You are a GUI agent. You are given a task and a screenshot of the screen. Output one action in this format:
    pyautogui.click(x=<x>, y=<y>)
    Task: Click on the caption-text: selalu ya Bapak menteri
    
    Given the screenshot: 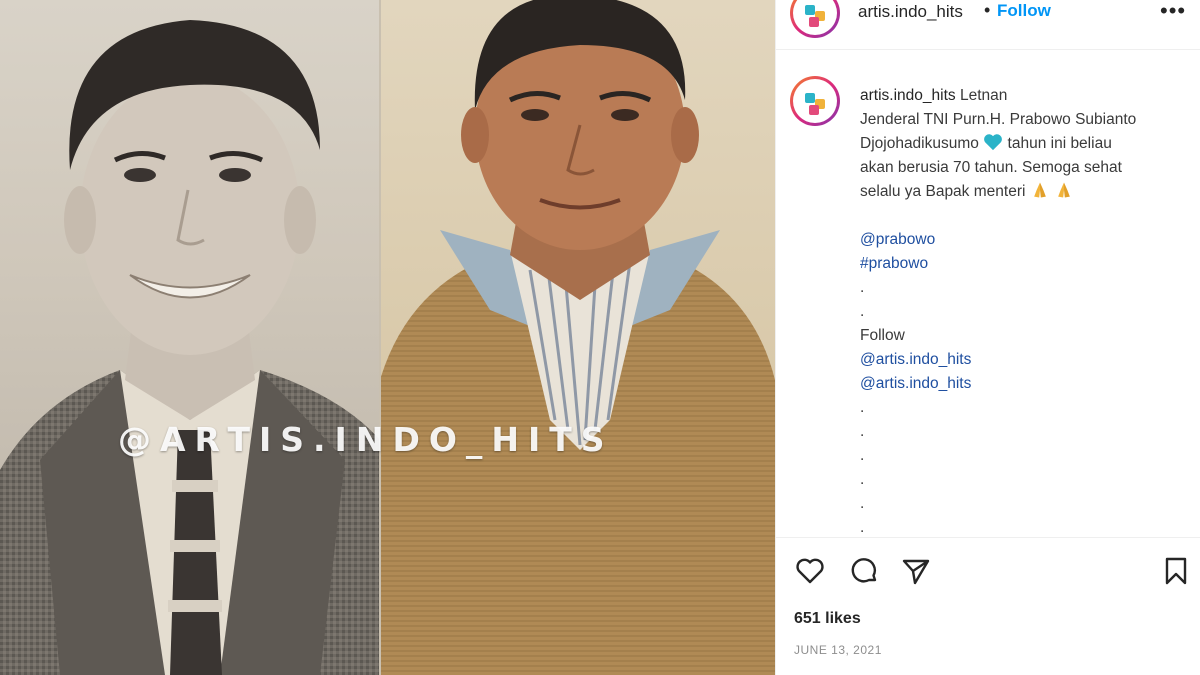 What is the action you would take?
    pyautogui.click(x=943, y=191)
    